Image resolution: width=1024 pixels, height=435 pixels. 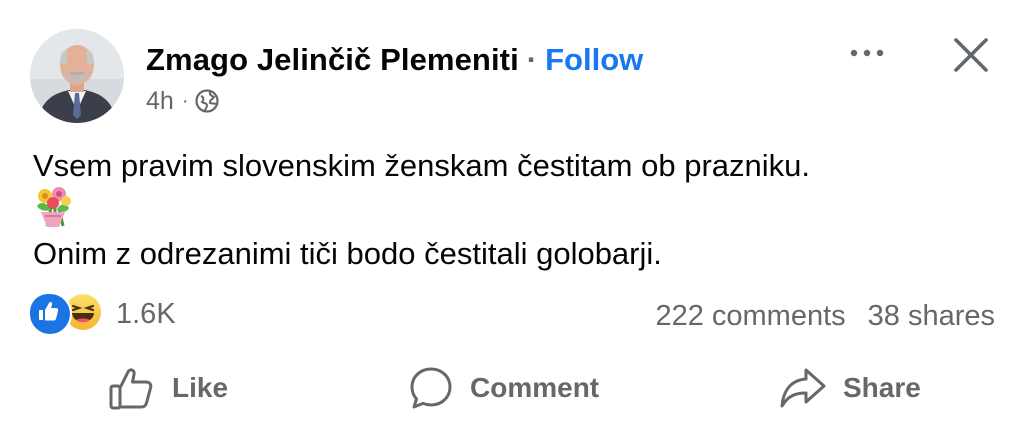 I want to click on comment-label: Comment, so click(x=535, y=387).